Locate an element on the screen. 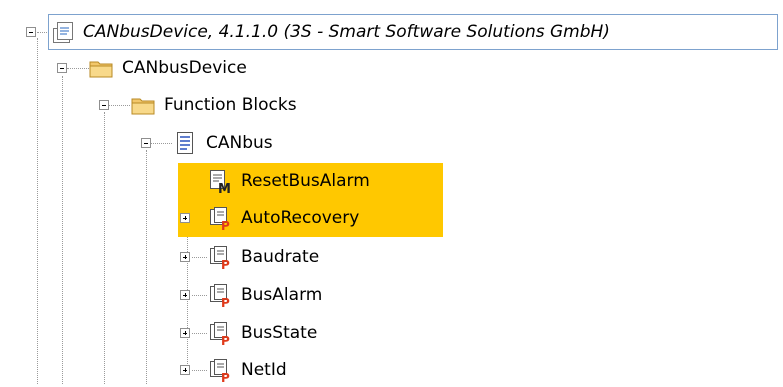  svg-text: M is located at coordinates (224, 188).